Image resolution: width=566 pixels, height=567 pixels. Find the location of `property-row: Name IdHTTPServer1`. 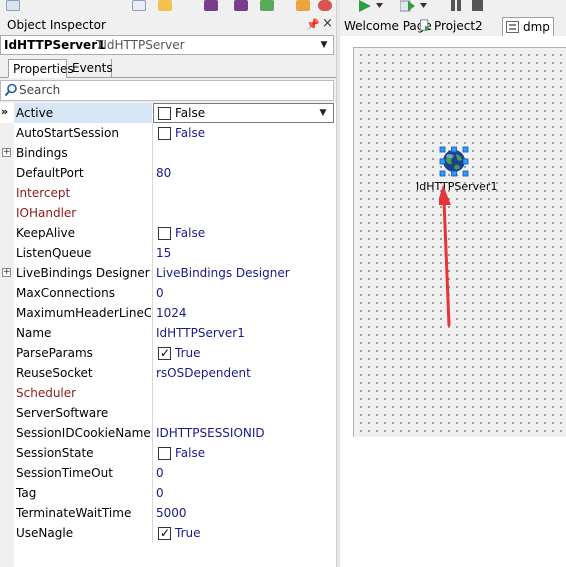

property-row: Name IdHTTPServer1 is located at coordinates (168, 333).